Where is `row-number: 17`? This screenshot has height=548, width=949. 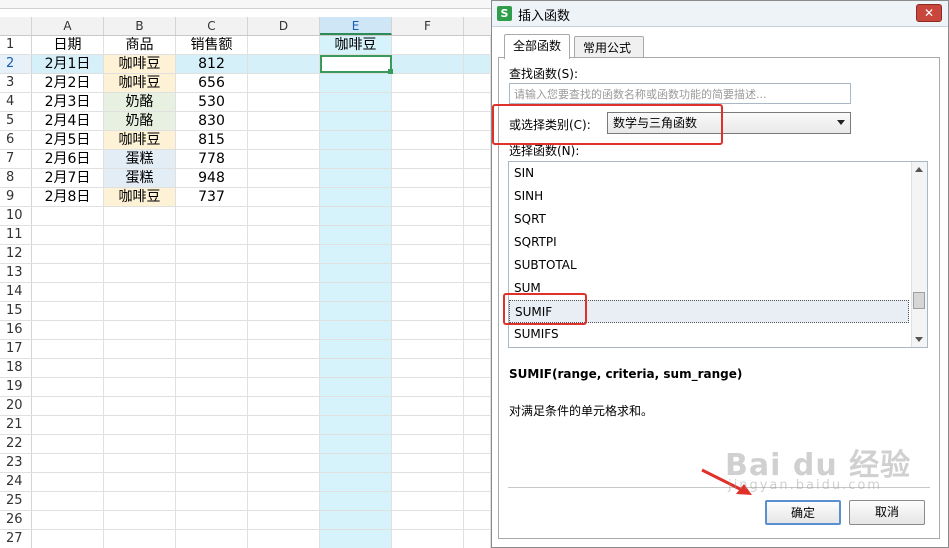 row-number: 17 is located at coordinates (16, 349).